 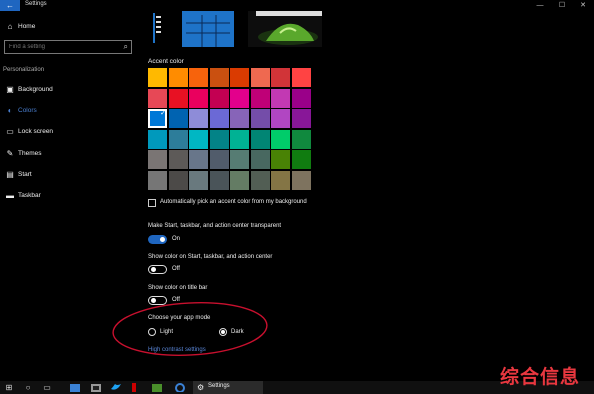 What do you see at coordinates (178, 288) in the screenshot?
I see `titlebar-color-label: Show color on title bar` at bounding box center [178, 288].